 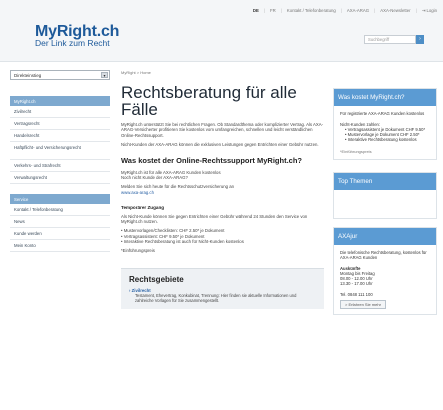 I want to click on sidebar-item-kunde-werden: Kunde werden, so click(x=60, y=234).